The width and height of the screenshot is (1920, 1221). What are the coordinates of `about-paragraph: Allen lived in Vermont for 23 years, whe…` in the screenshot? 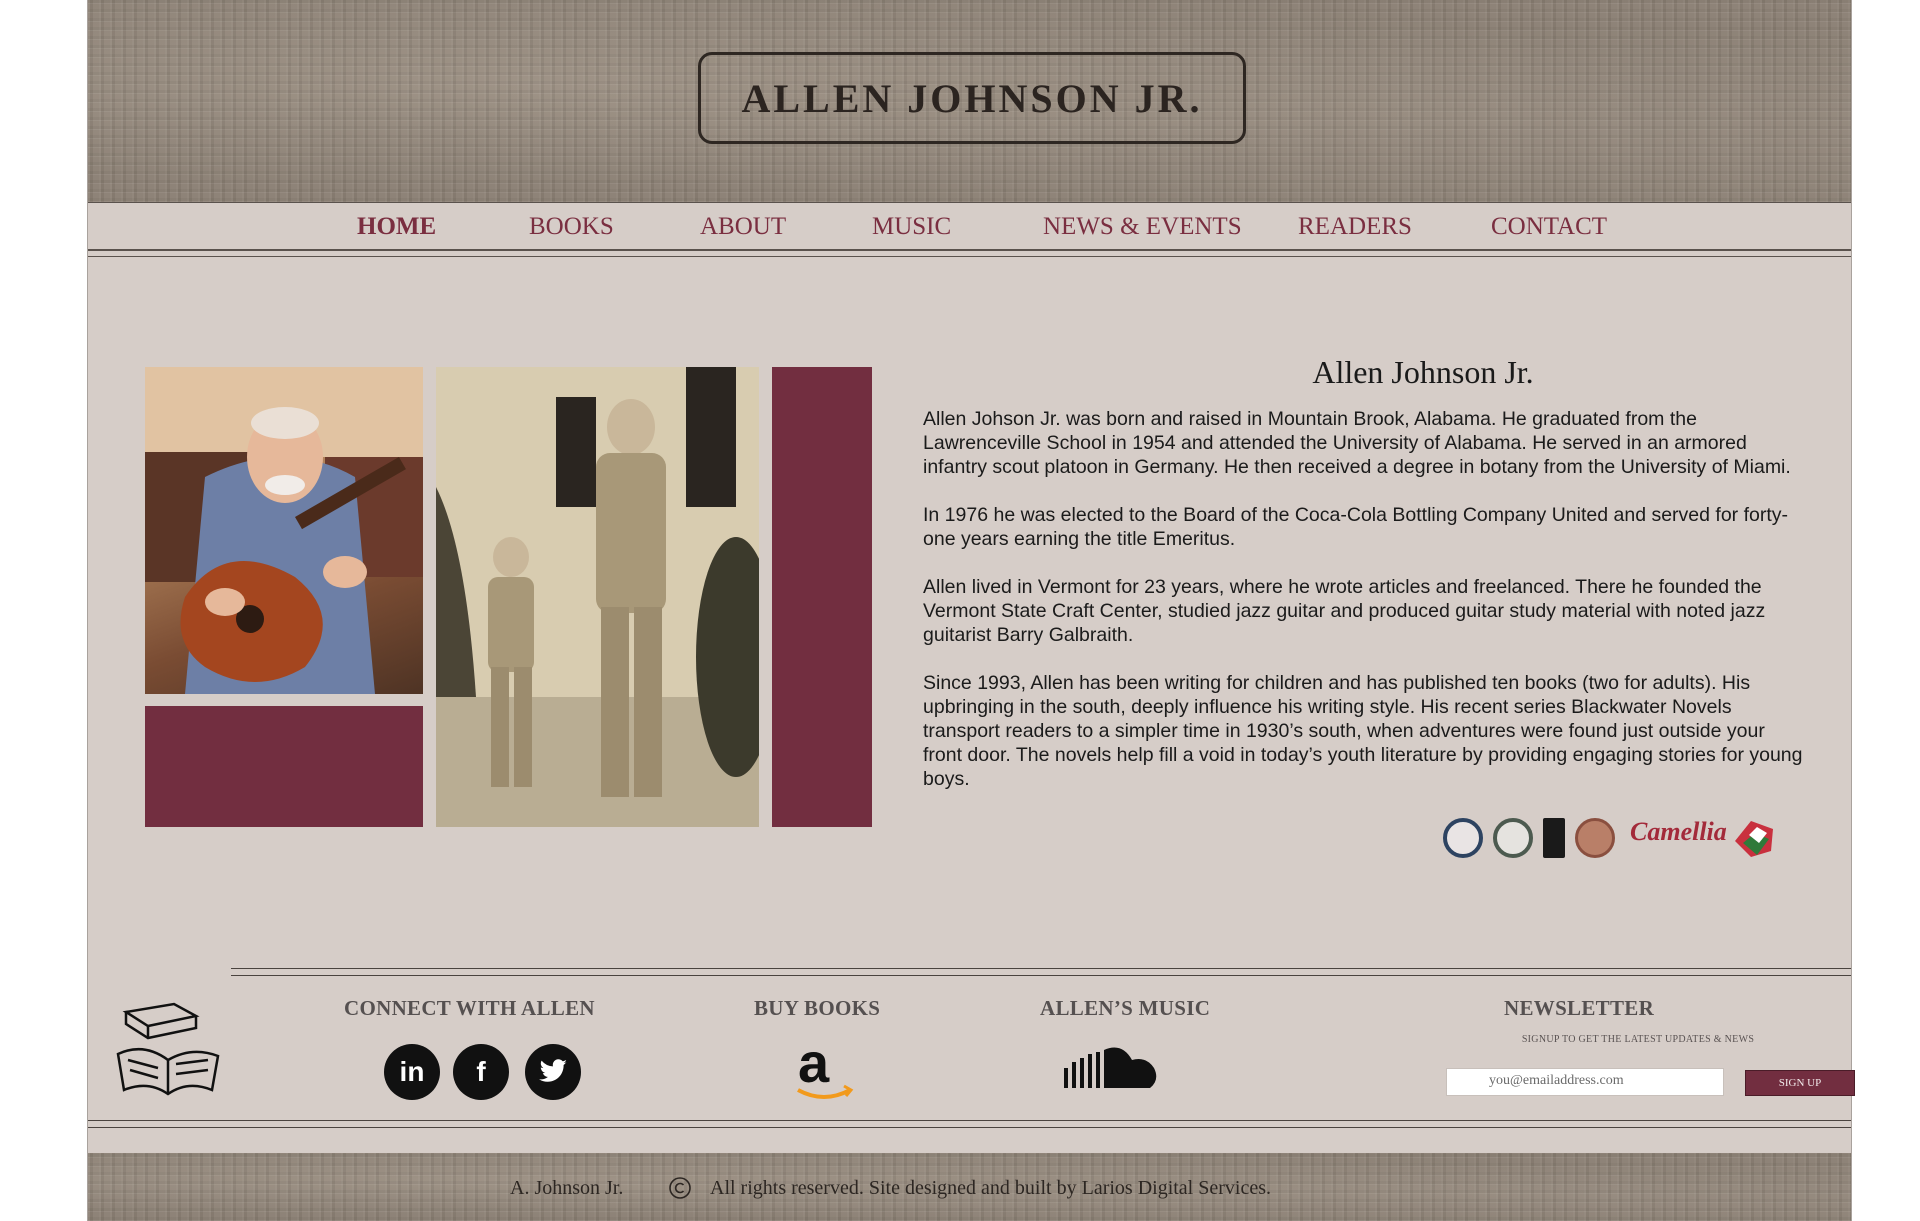 It's located at (1344, 611).